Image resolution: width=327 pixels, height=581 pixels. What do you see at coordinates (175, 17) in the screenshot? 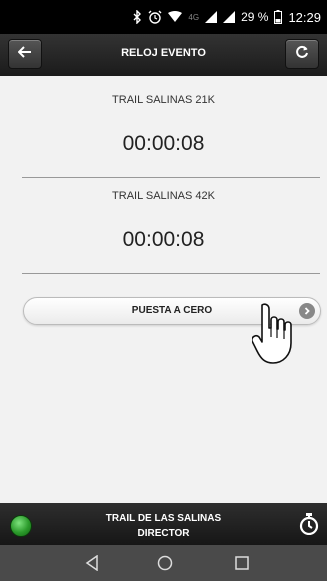
I see `wifi-icon` at bounding box center [175, 17].